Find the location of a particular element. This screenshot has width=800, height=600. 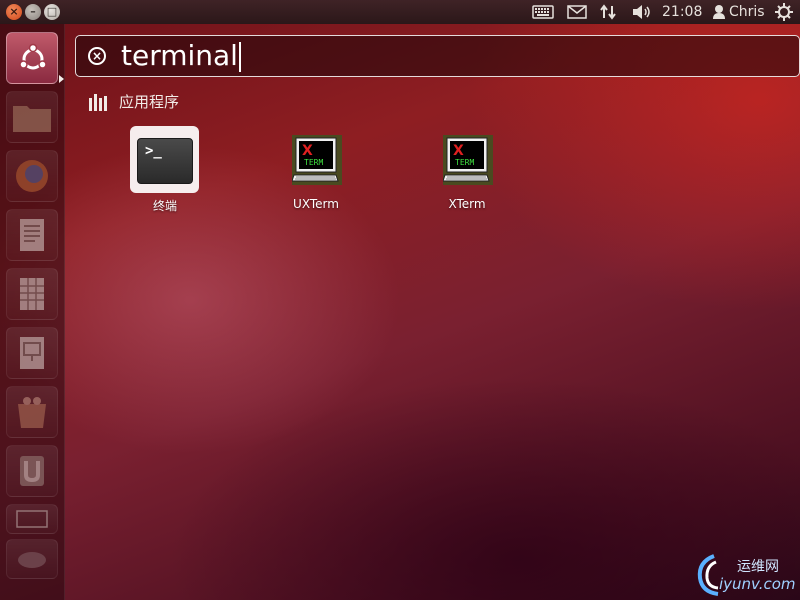

shopping-bag-icon is located at coordinates (32, 412).